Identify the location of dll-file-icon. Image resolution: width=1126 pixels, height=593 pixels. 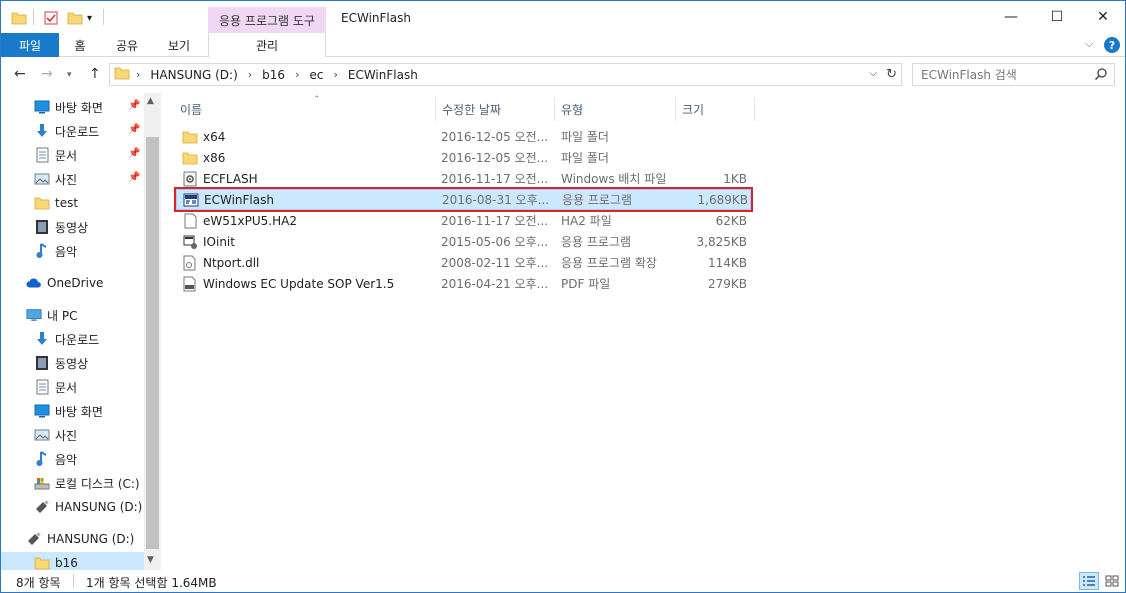
(190, 263).